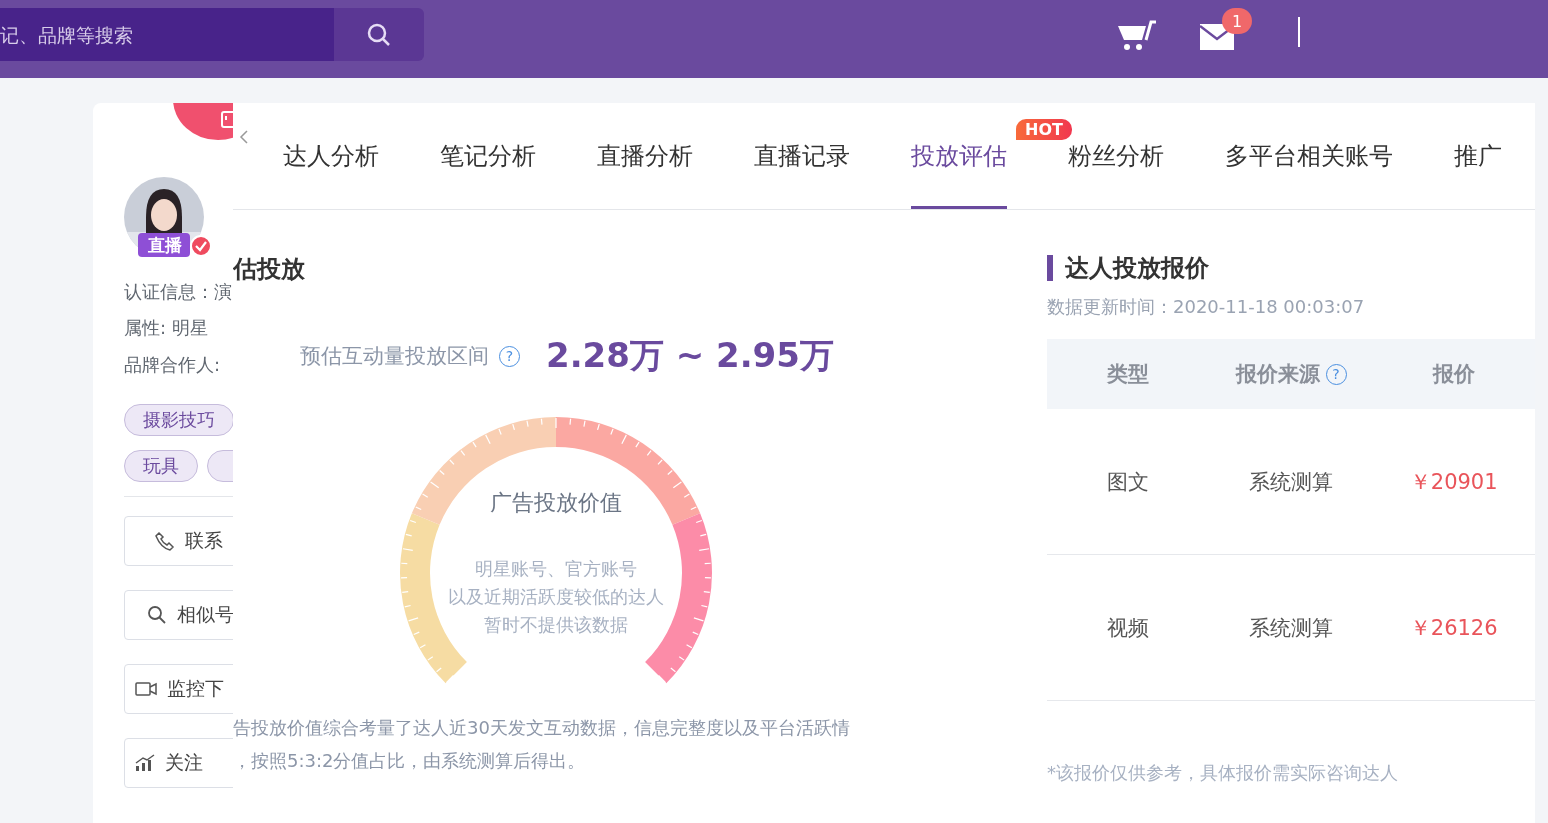 This screenshot has width=1548, height=823. I want to click on verified-icon, so click(201, 246).